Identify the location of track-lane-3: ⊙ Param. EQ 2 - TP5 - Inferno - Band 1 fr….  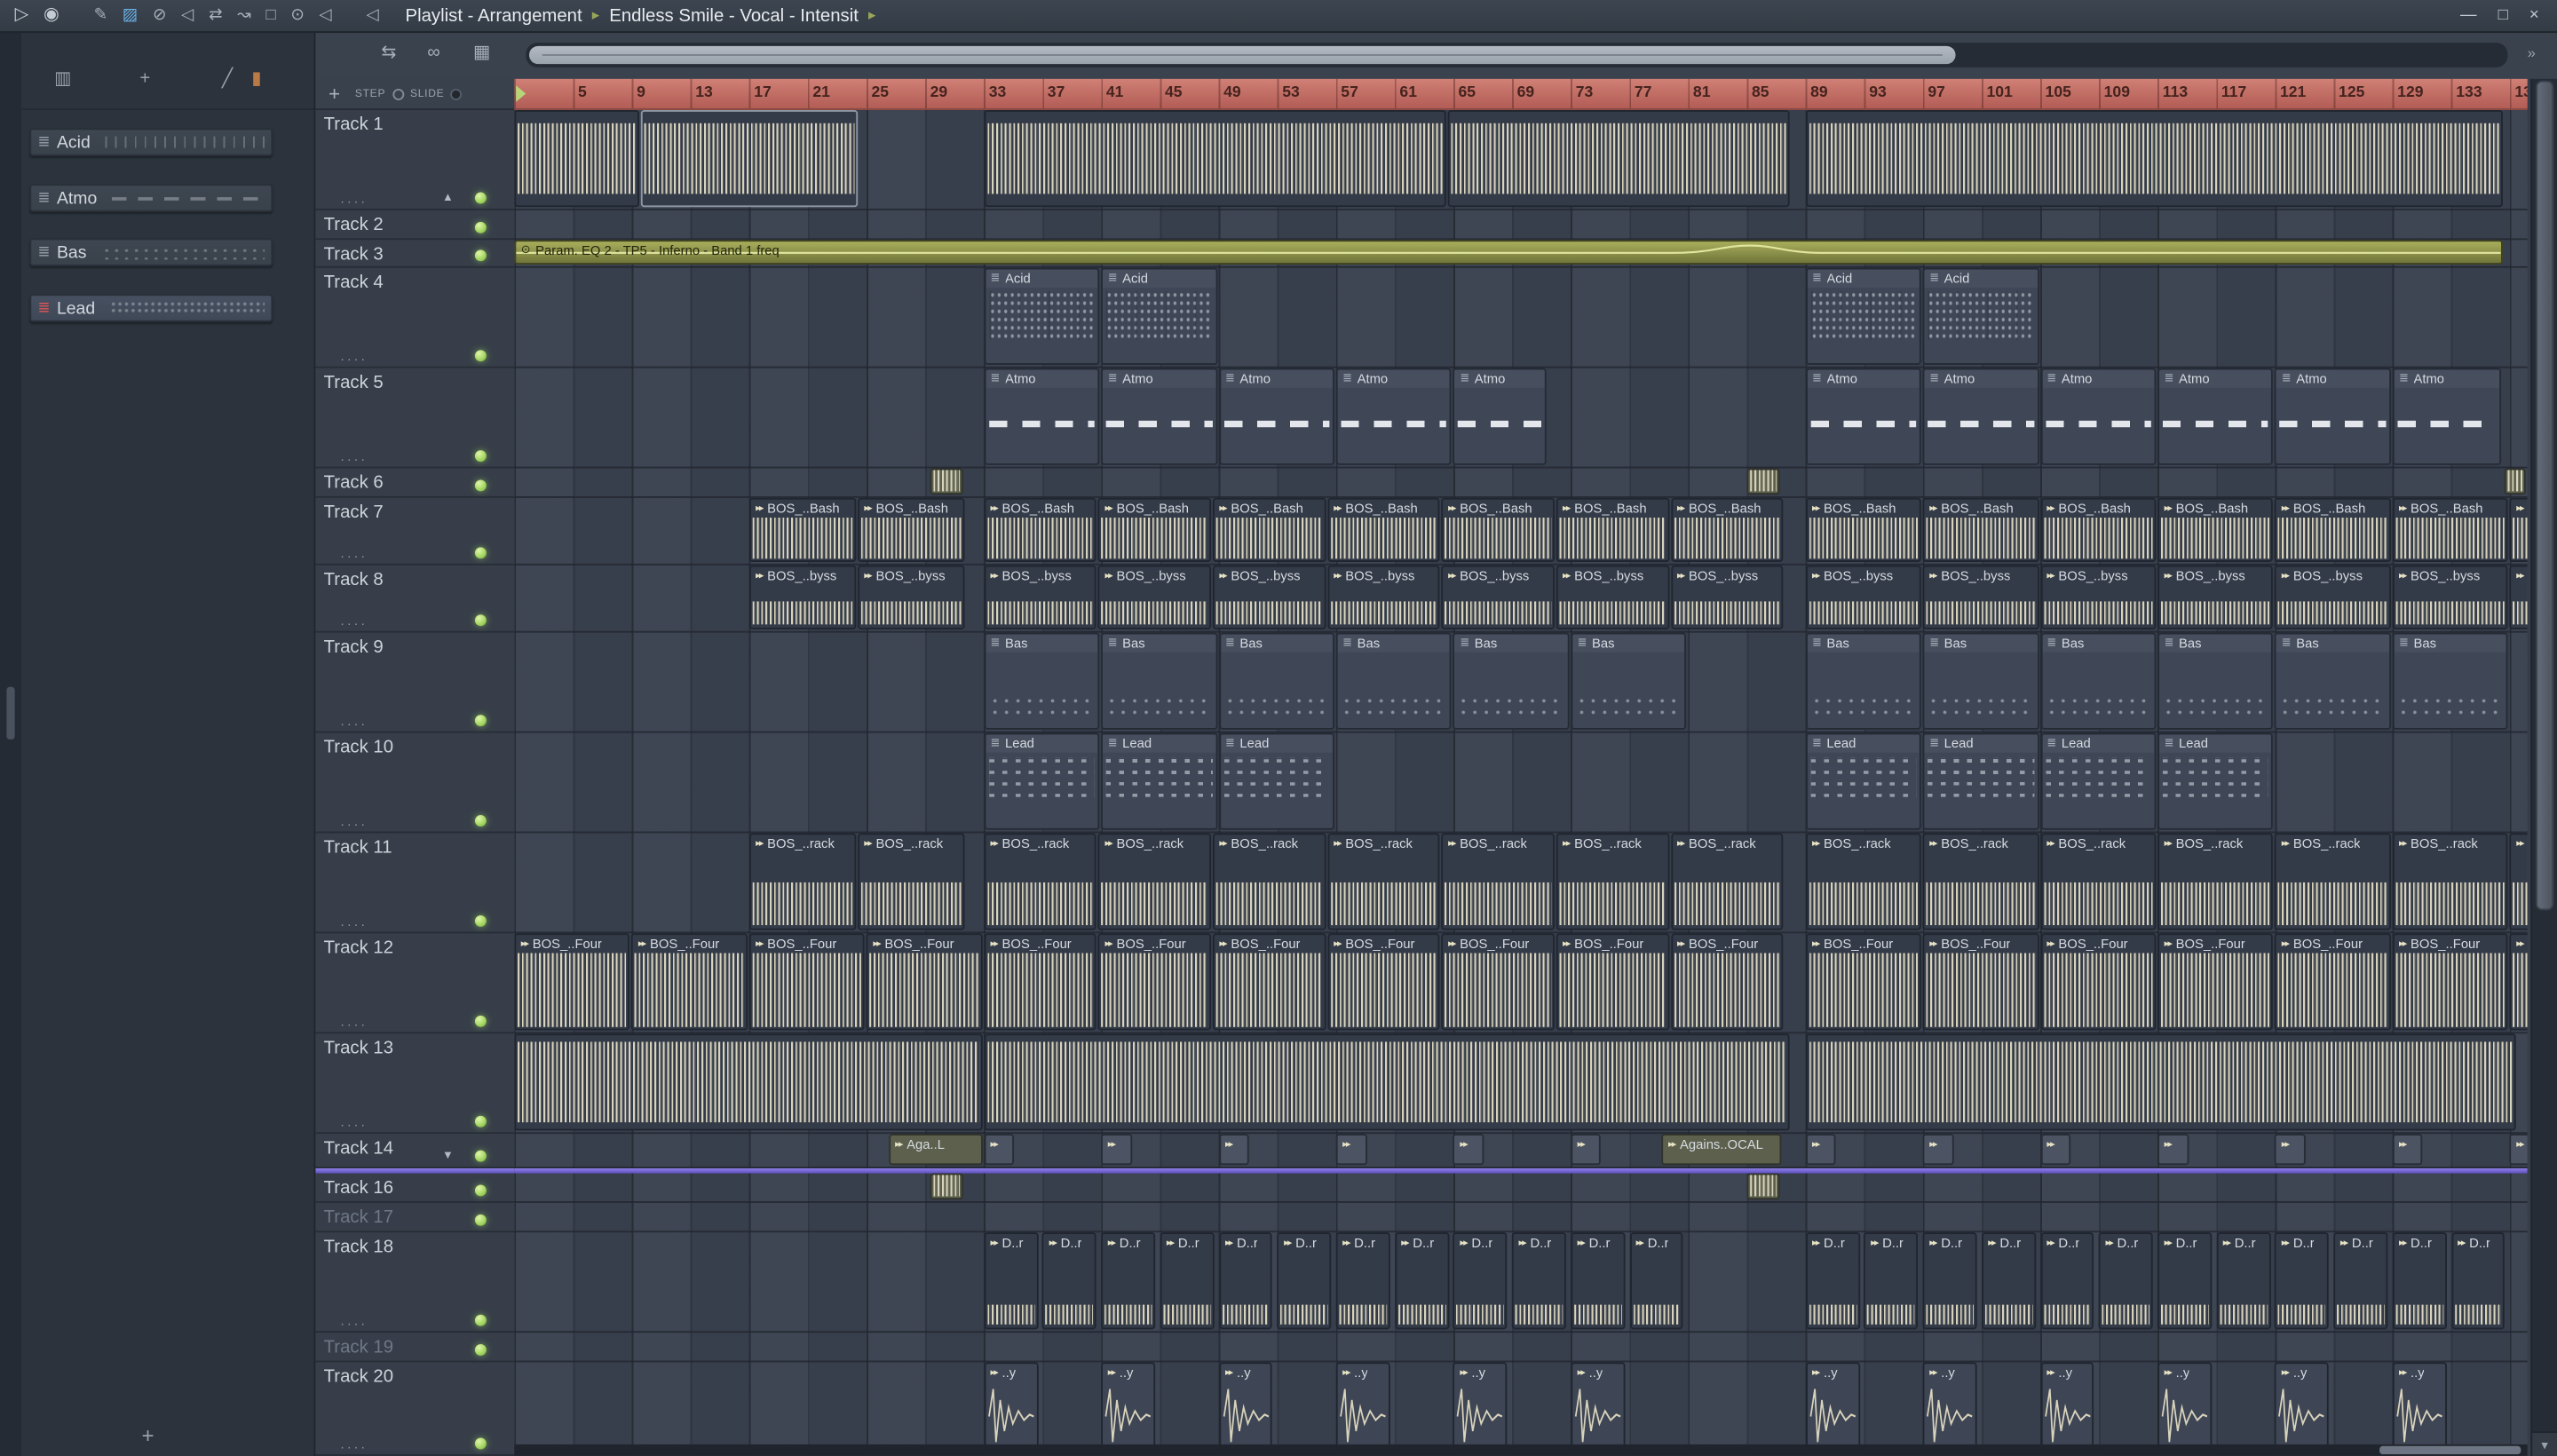
(1521, 254).